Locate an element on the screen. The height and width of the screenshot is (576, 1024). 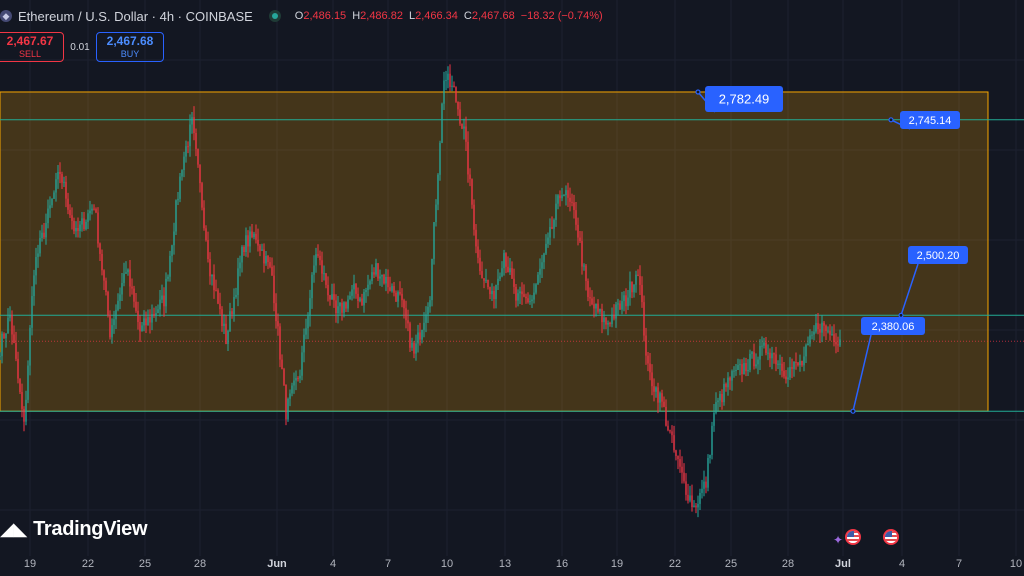
tradingview-logo: ◢◣ TradingView is located at coordinates (74, 529).